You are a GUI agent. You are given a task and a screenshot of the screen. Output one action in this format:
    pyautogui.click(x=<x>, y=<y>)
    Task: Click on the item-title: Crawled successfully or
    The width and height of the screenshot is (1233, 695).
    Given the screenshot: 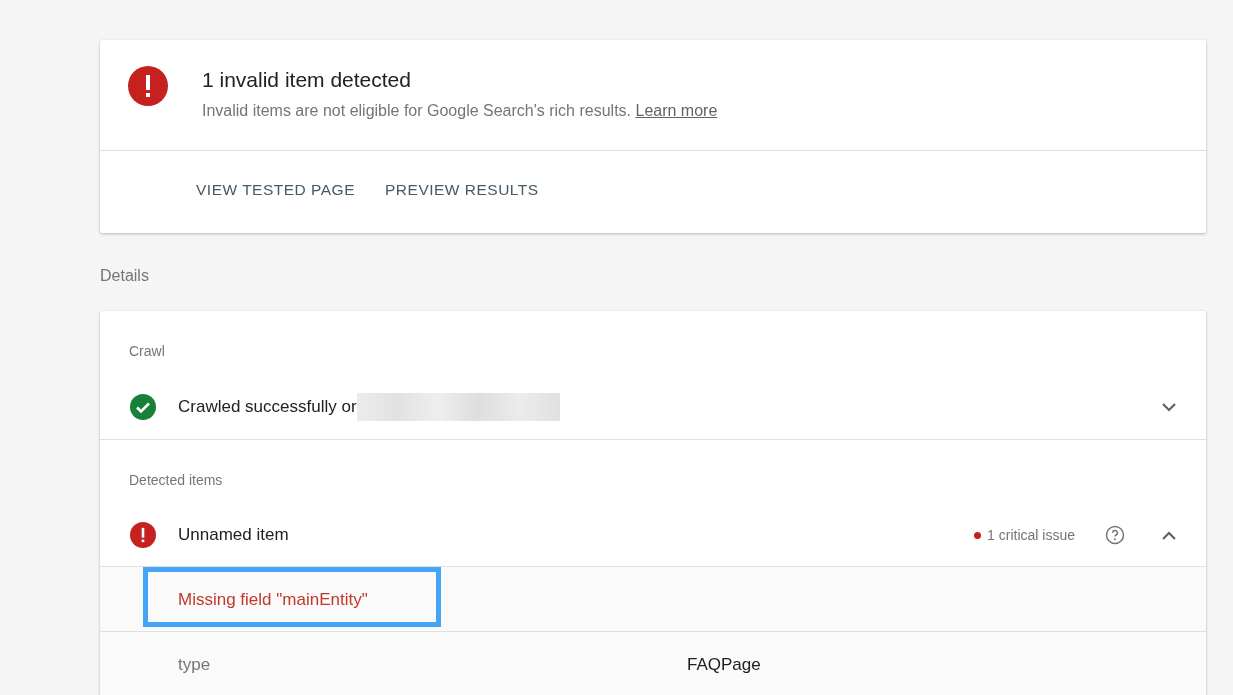 What is the action you would take?
    pyautogui.click(x=267, y=407)
    